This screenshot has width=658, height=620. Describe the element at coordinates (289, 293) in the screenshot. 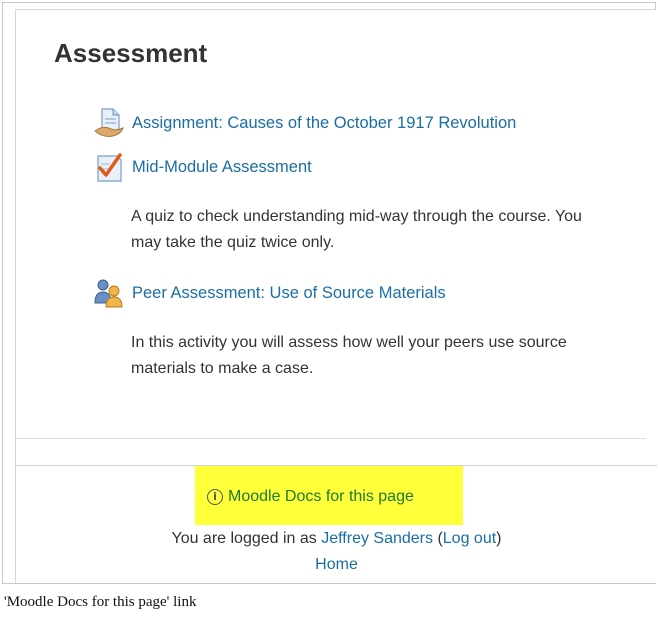

I see `workshop-link: Peer Assessment: Use of Source Materials` at that location.